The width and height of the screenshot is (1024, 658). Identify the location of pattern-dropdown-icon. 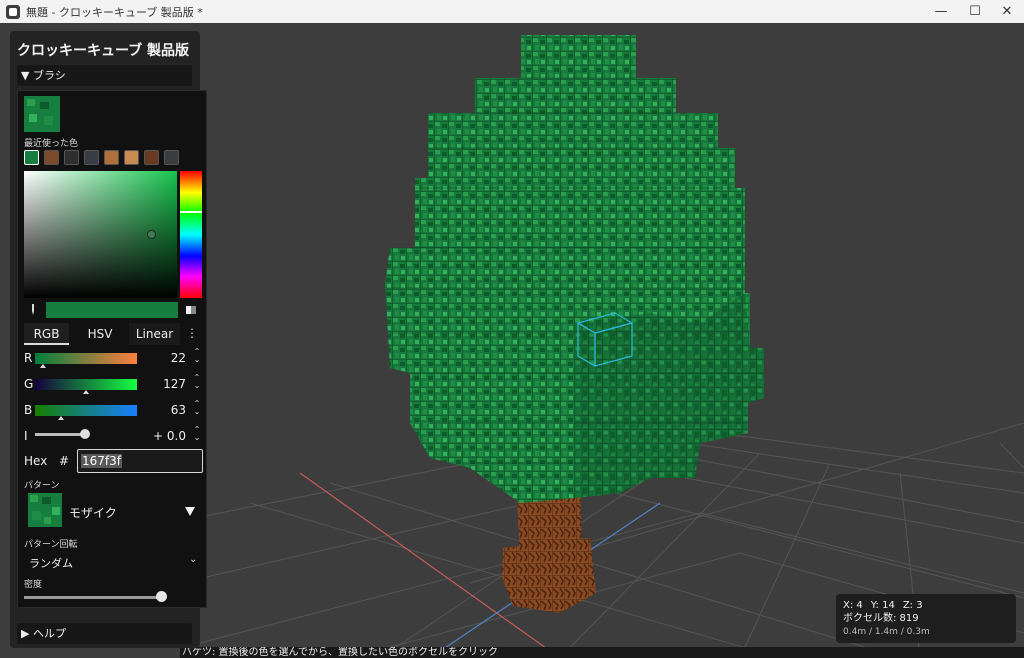
(190, 511).